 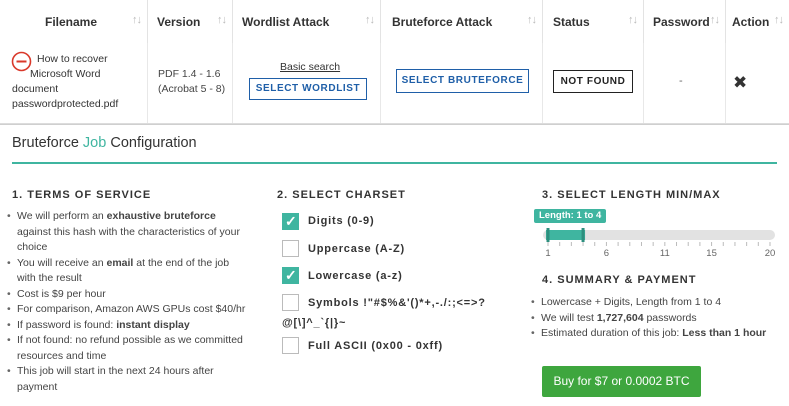 I want to click on summary-item: We will test 1,727,604 passwords, so click(x=656, y=319).